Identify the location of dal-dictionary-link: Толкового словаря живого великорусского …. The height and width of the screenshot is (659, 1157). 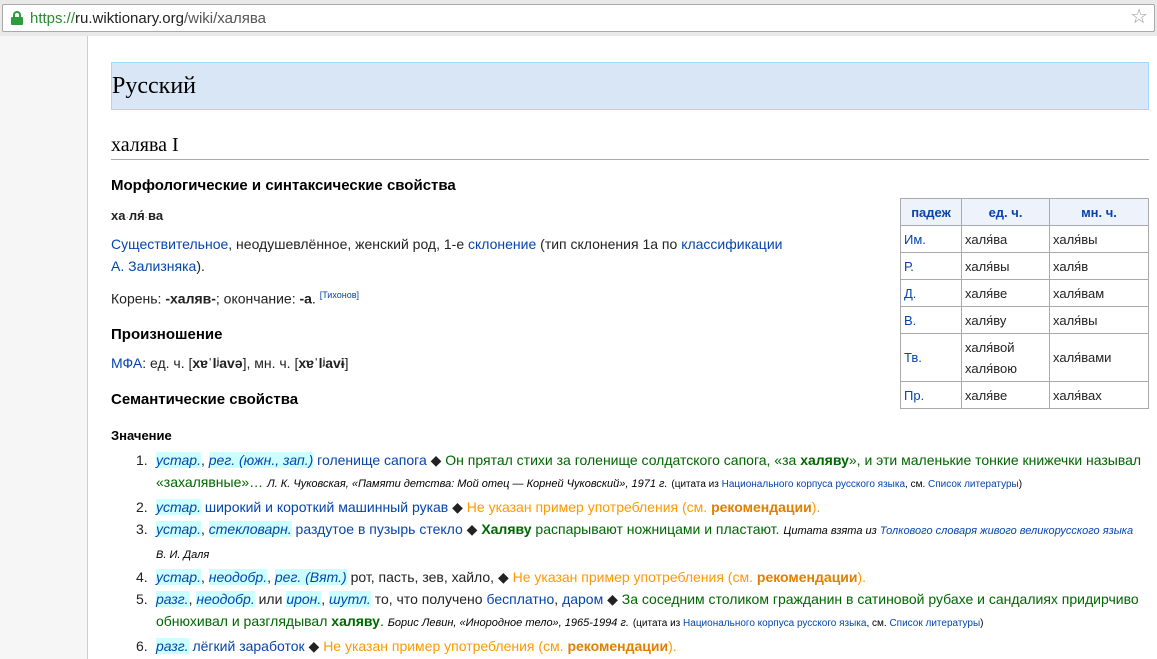
(1006, 531).